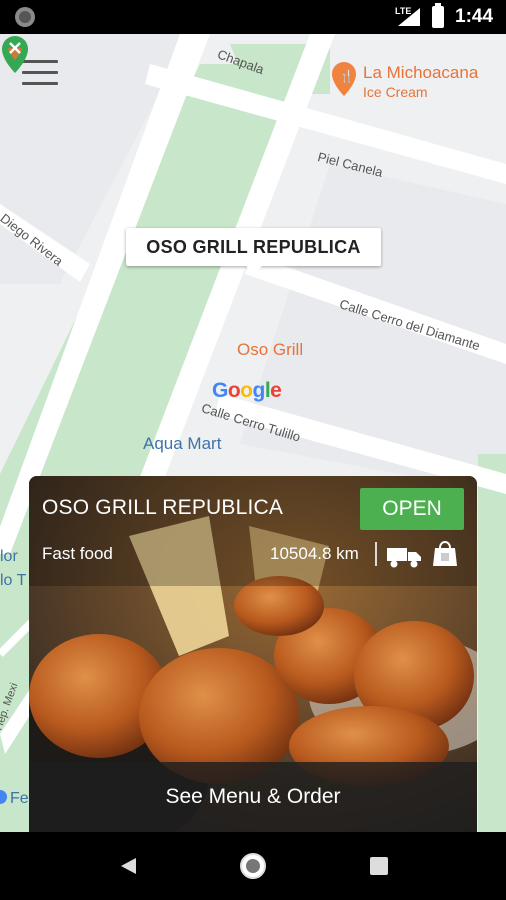 Image resolution: width=506 pixels, height=900 pixels. I want to click on google-logo-letter: g, so click(259, 390).